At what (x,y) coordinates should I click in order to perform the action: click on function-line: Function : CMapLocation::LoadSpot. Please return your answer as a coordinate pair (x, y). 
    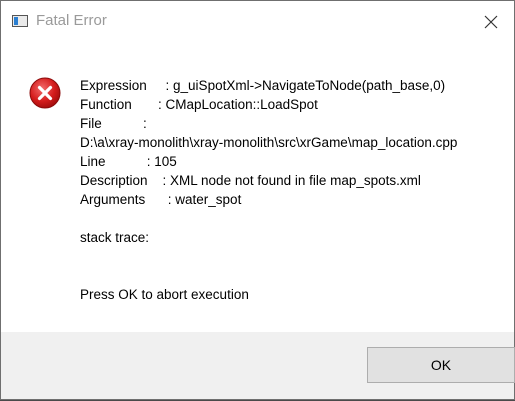
    Looking at the image, I should click on (199, 104).